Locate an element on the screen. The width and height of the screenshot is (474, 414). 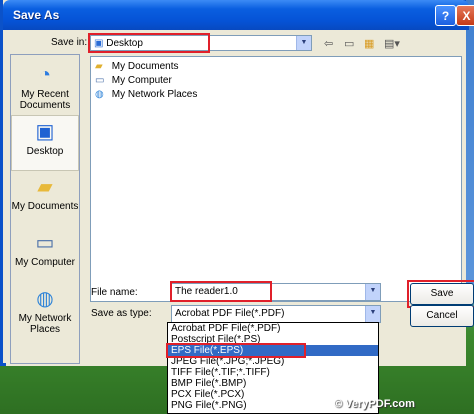
new-folder-icon: ▦ is located at coordinates (369, 43).